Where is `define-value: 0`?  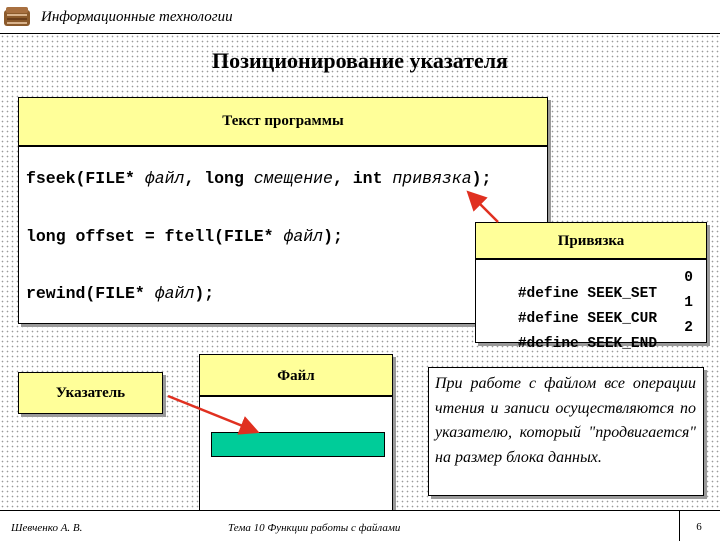 define-value: 0 is located at coordinates (688, 278).